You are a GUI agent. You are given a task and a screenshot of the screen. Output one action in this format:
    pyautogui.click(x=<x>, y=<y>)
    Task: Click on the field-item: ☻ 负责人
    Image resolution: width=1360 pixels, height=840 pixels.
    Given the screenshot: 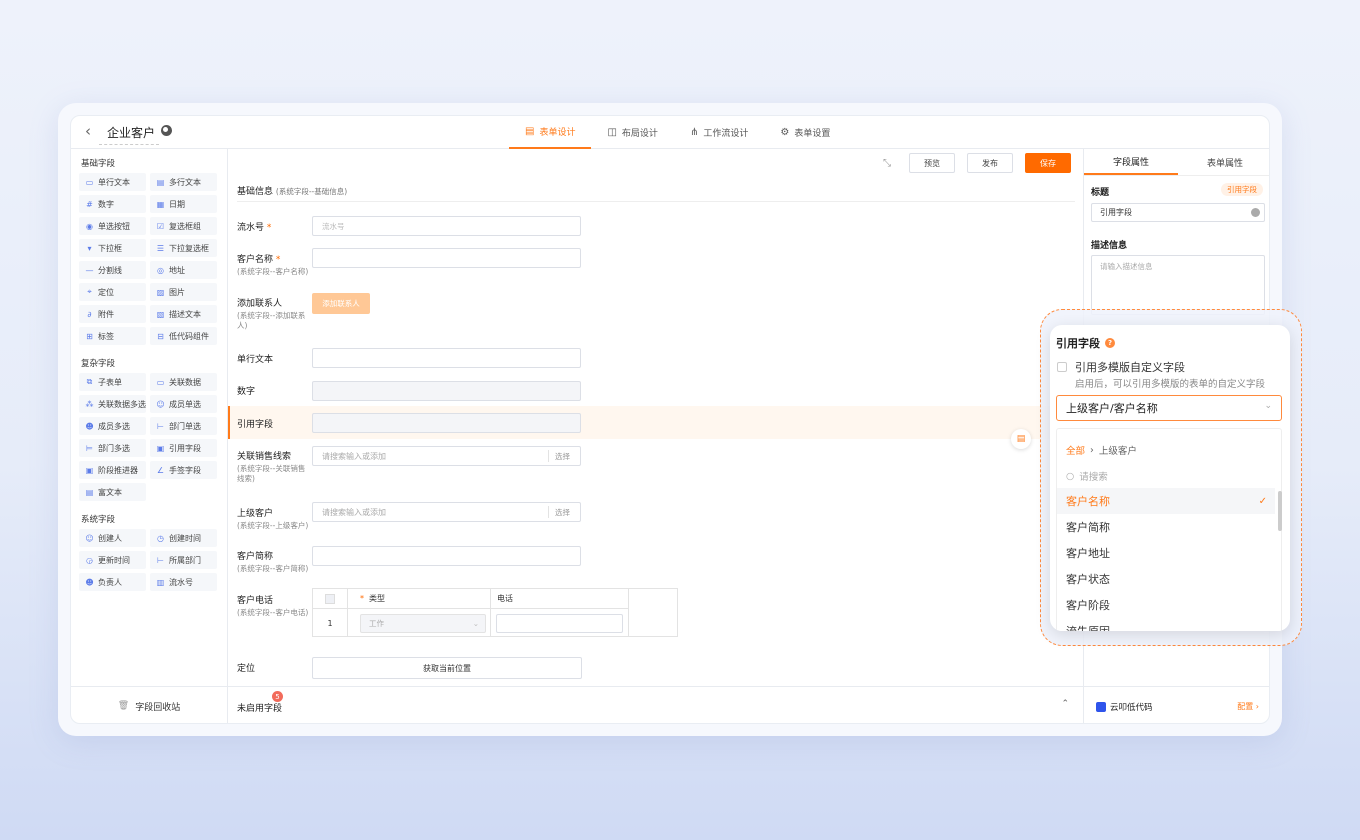 What is the action you would take?
    pyautogui.click(x=112, y=582)
    